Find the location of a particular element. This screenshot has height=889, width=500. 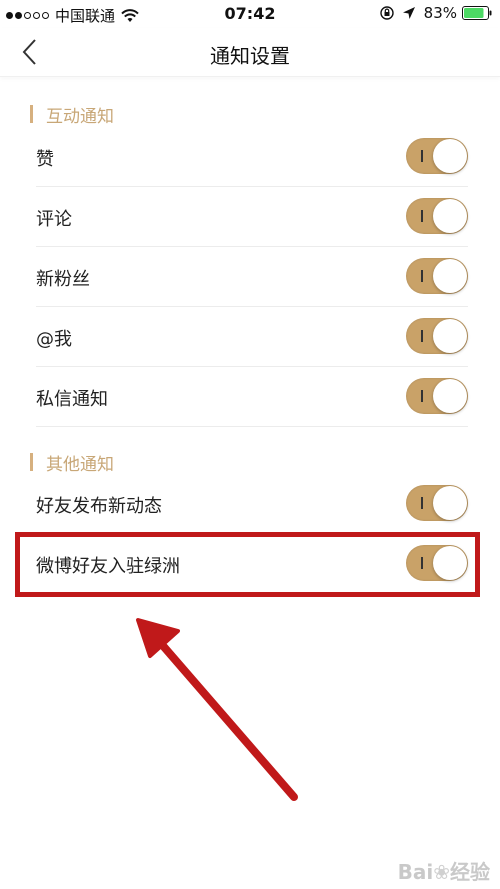

paw-icon: ❀ is located at coordinates (441, 872).